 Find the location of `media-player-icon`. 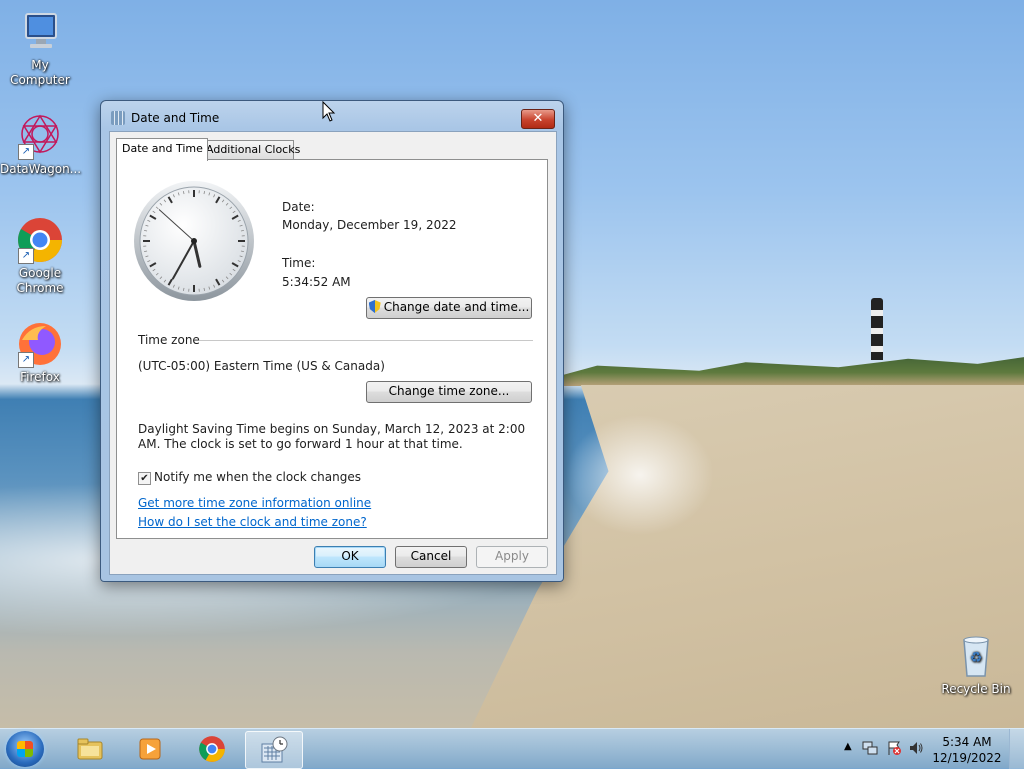

media-player-icon is located at coordinates (150, 749).